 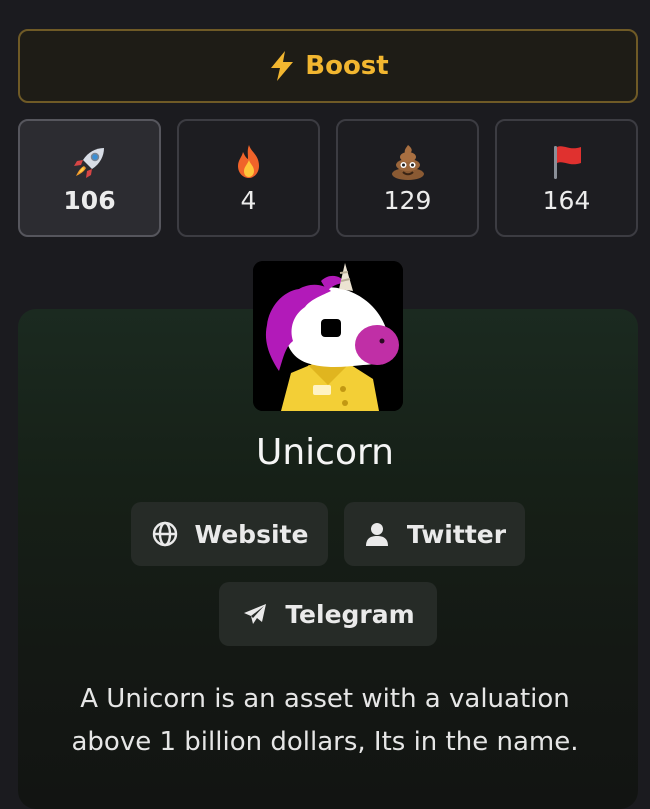 I want to click on unicorn-avatar-image, so click(x=328, y=336).